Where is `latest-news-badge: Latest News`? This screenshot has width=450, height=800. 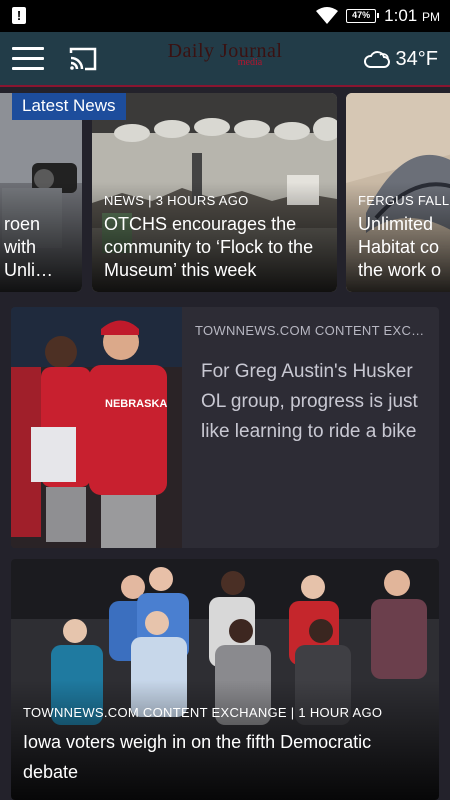 latest-news-badge: Latest News is located at coordinates (69, 106).